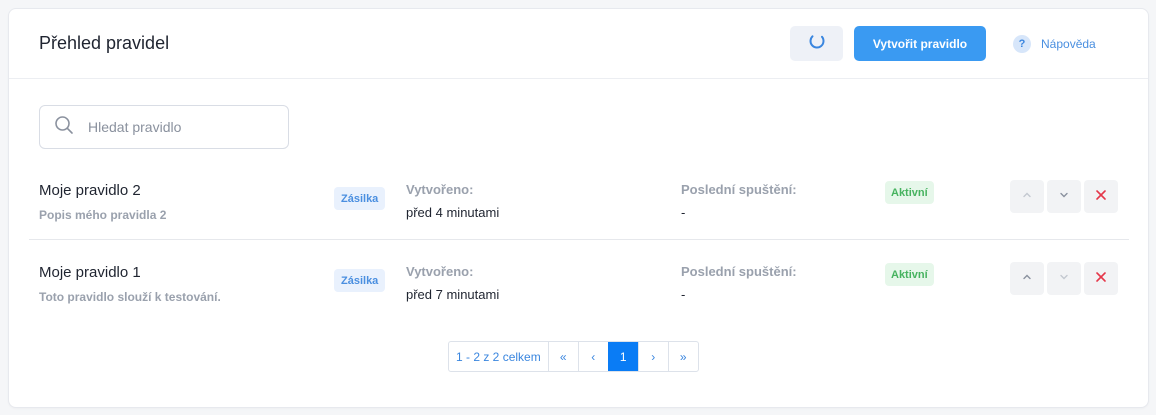 The image size is (1156, 415). What do you see at coordinates (178, 127) in the screenshot?
I see `search-input` at bounding box center [178, 127].